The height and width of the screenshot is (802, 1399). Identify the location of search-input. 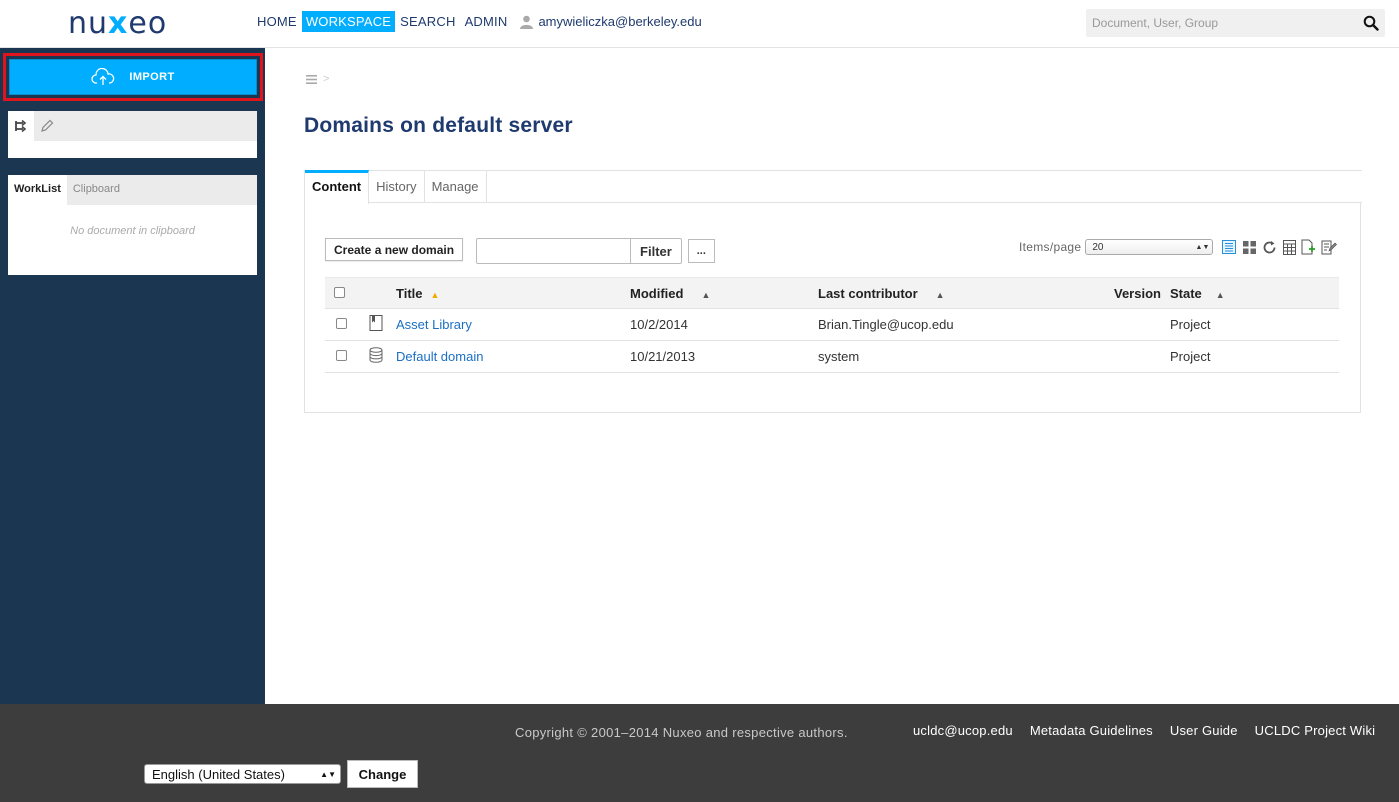
(1216, 23).